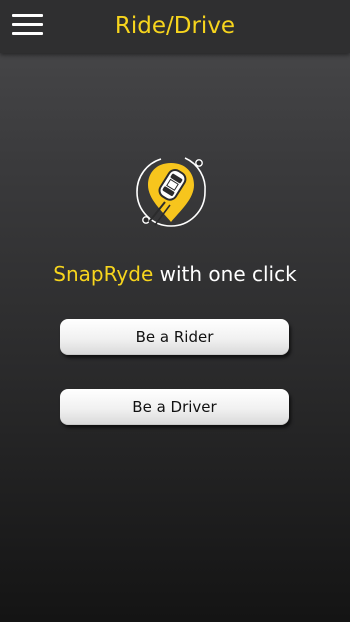 The width and height of the screenshot is (350, 622). What do you see at coordinates (174, 407) in the screenshot?
I see `be-a-driver-button: Be a Driver` at bounding box center [174, 407].